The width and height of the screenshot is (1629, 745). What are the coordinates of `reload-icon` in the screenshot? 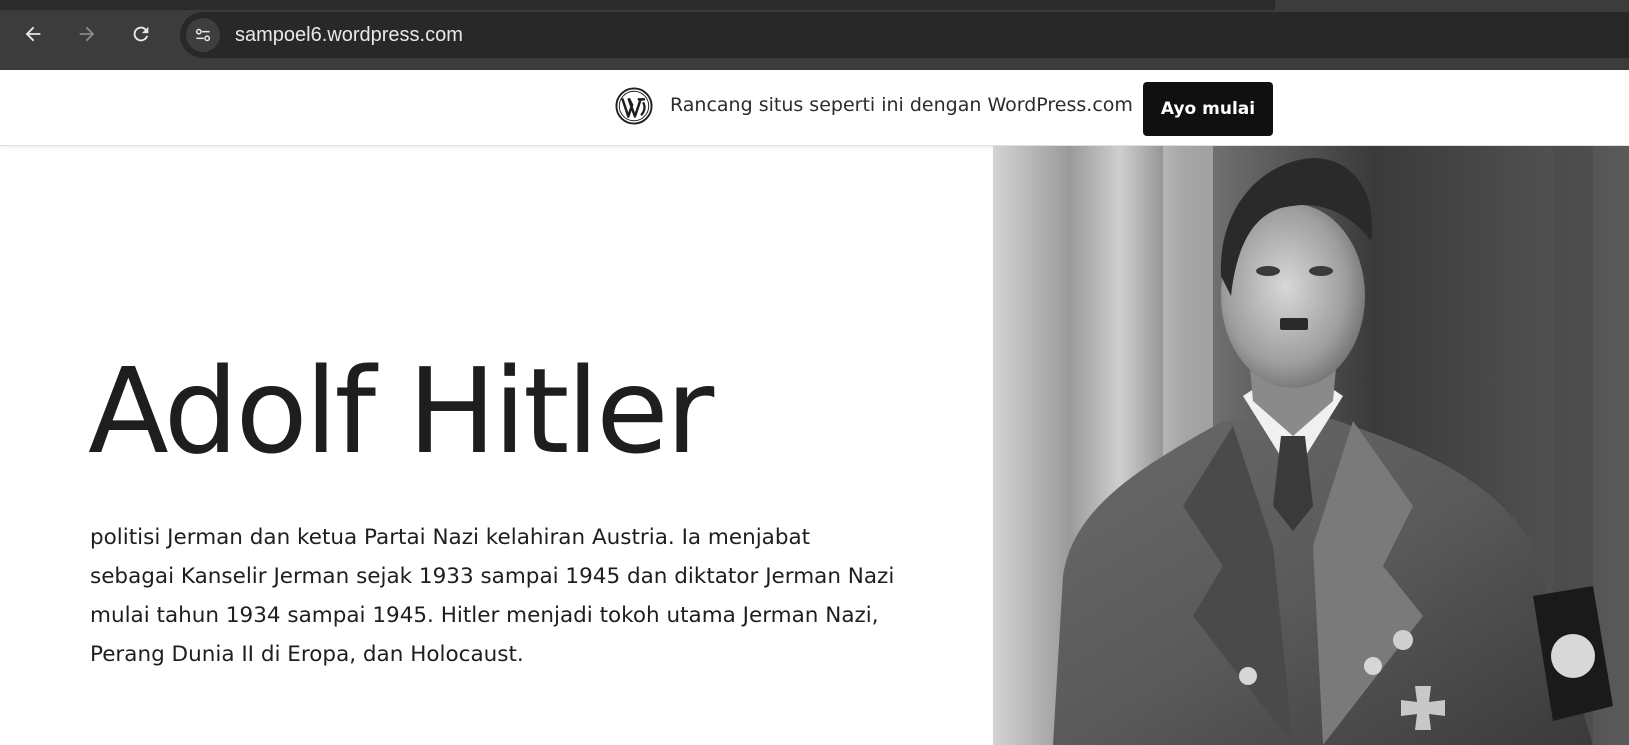 It's located at (141, 34).